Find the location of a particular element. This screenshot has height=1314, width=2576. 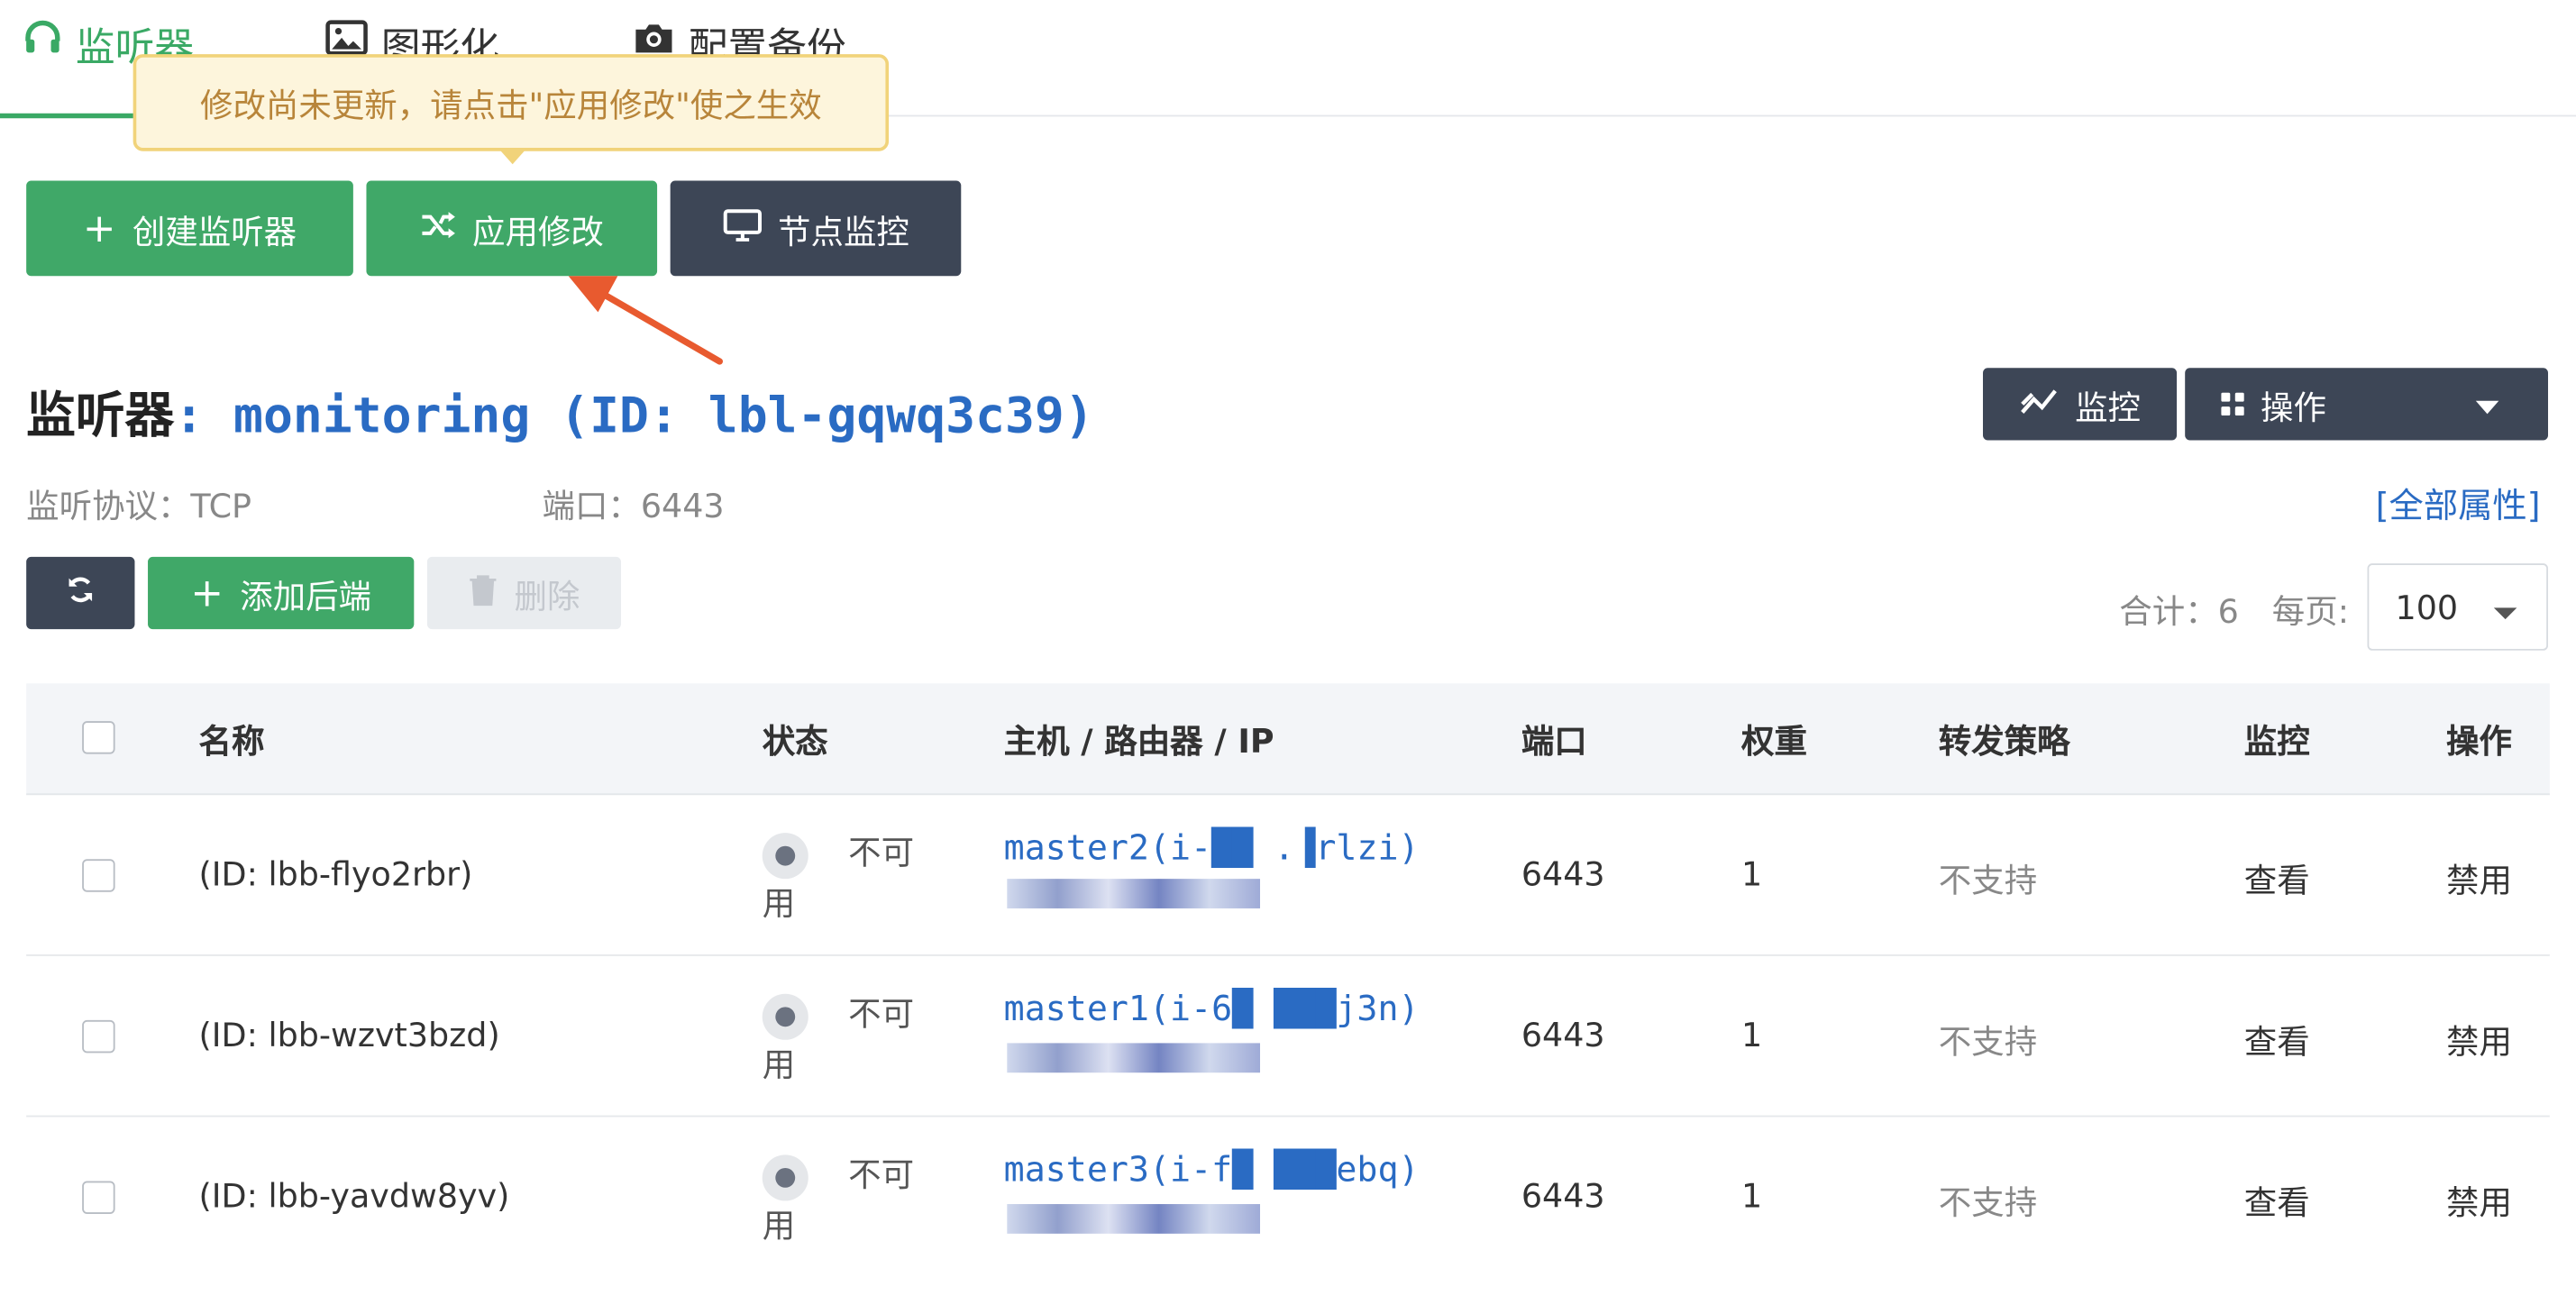

delete-label: 删除 is located at coordinates (547, 595).